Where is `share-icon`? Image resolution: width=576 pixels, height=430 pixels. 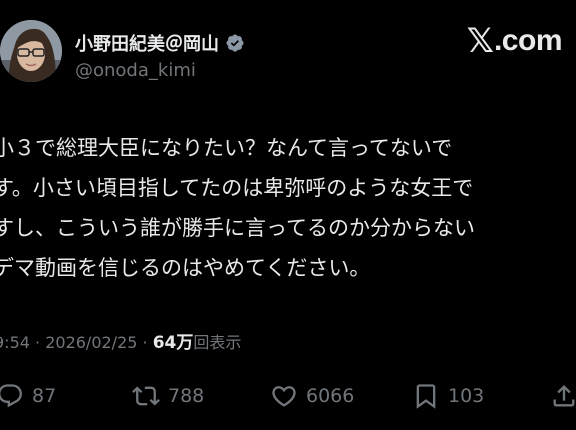 share-icon is located at coordinates (564, 396).